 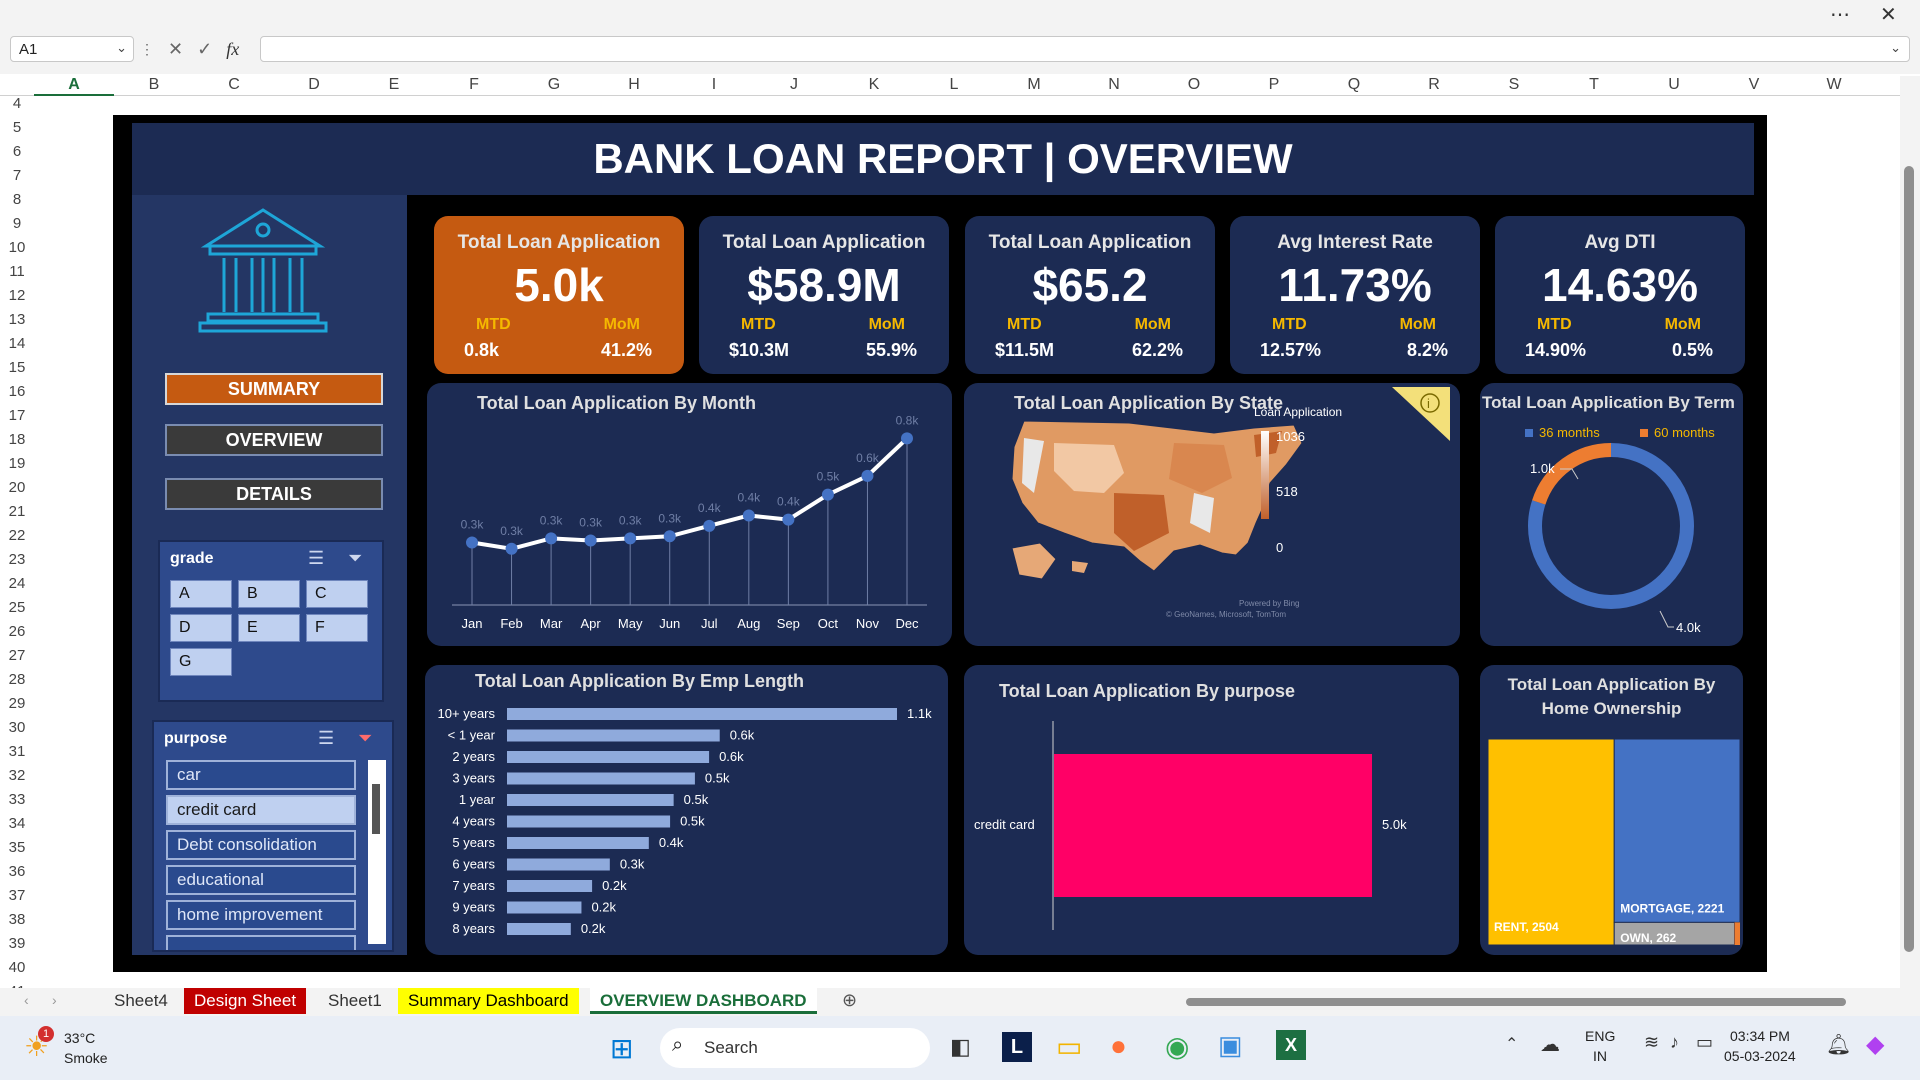 I want to click on chevron-up-icon: ⌃, so click(x=1511, y=1044).